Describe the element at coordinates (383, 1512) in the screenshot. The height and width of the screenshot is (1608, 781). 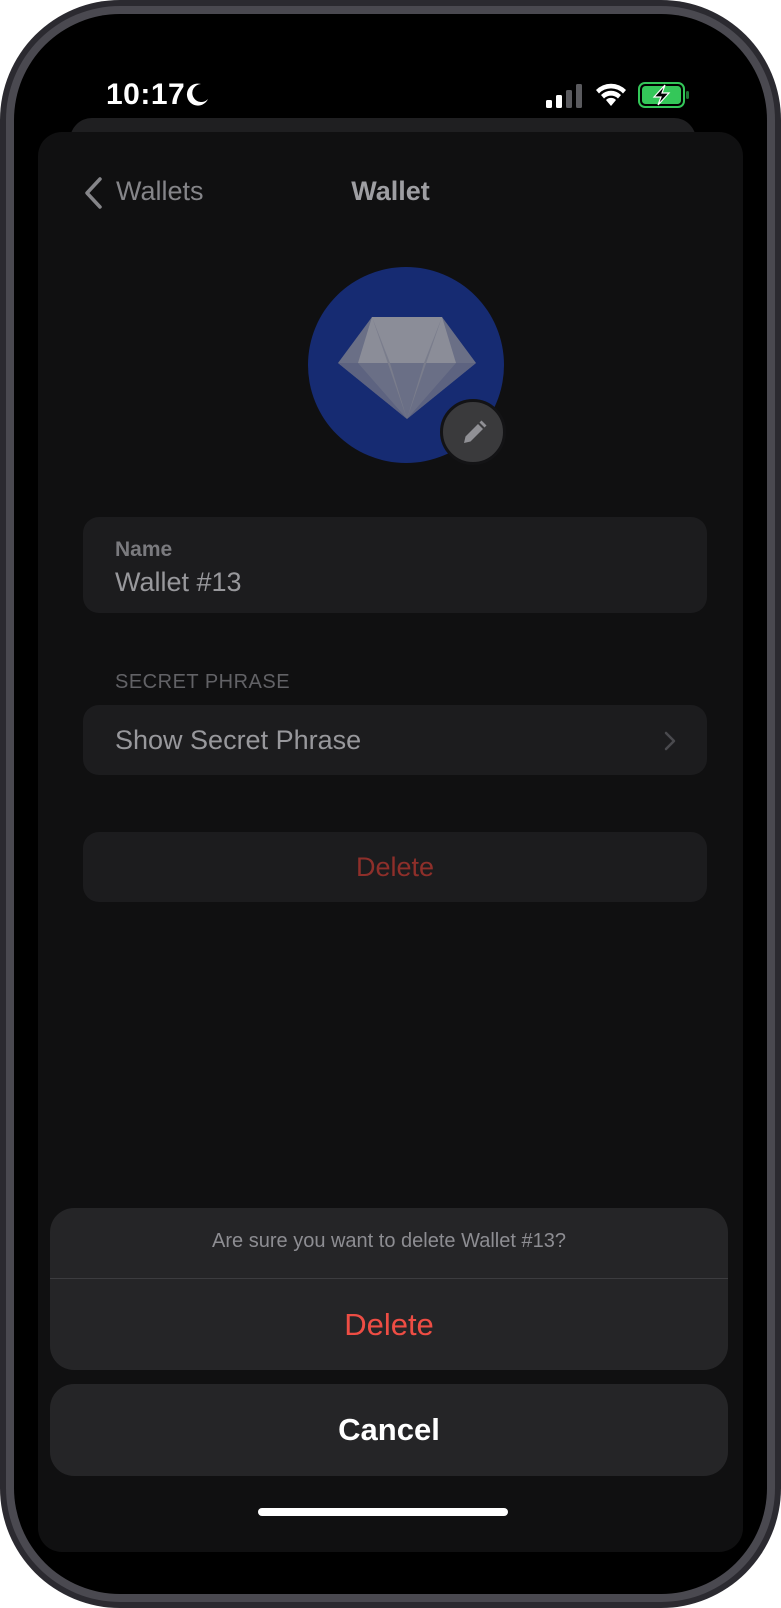
I see `home-indicator` at that location.